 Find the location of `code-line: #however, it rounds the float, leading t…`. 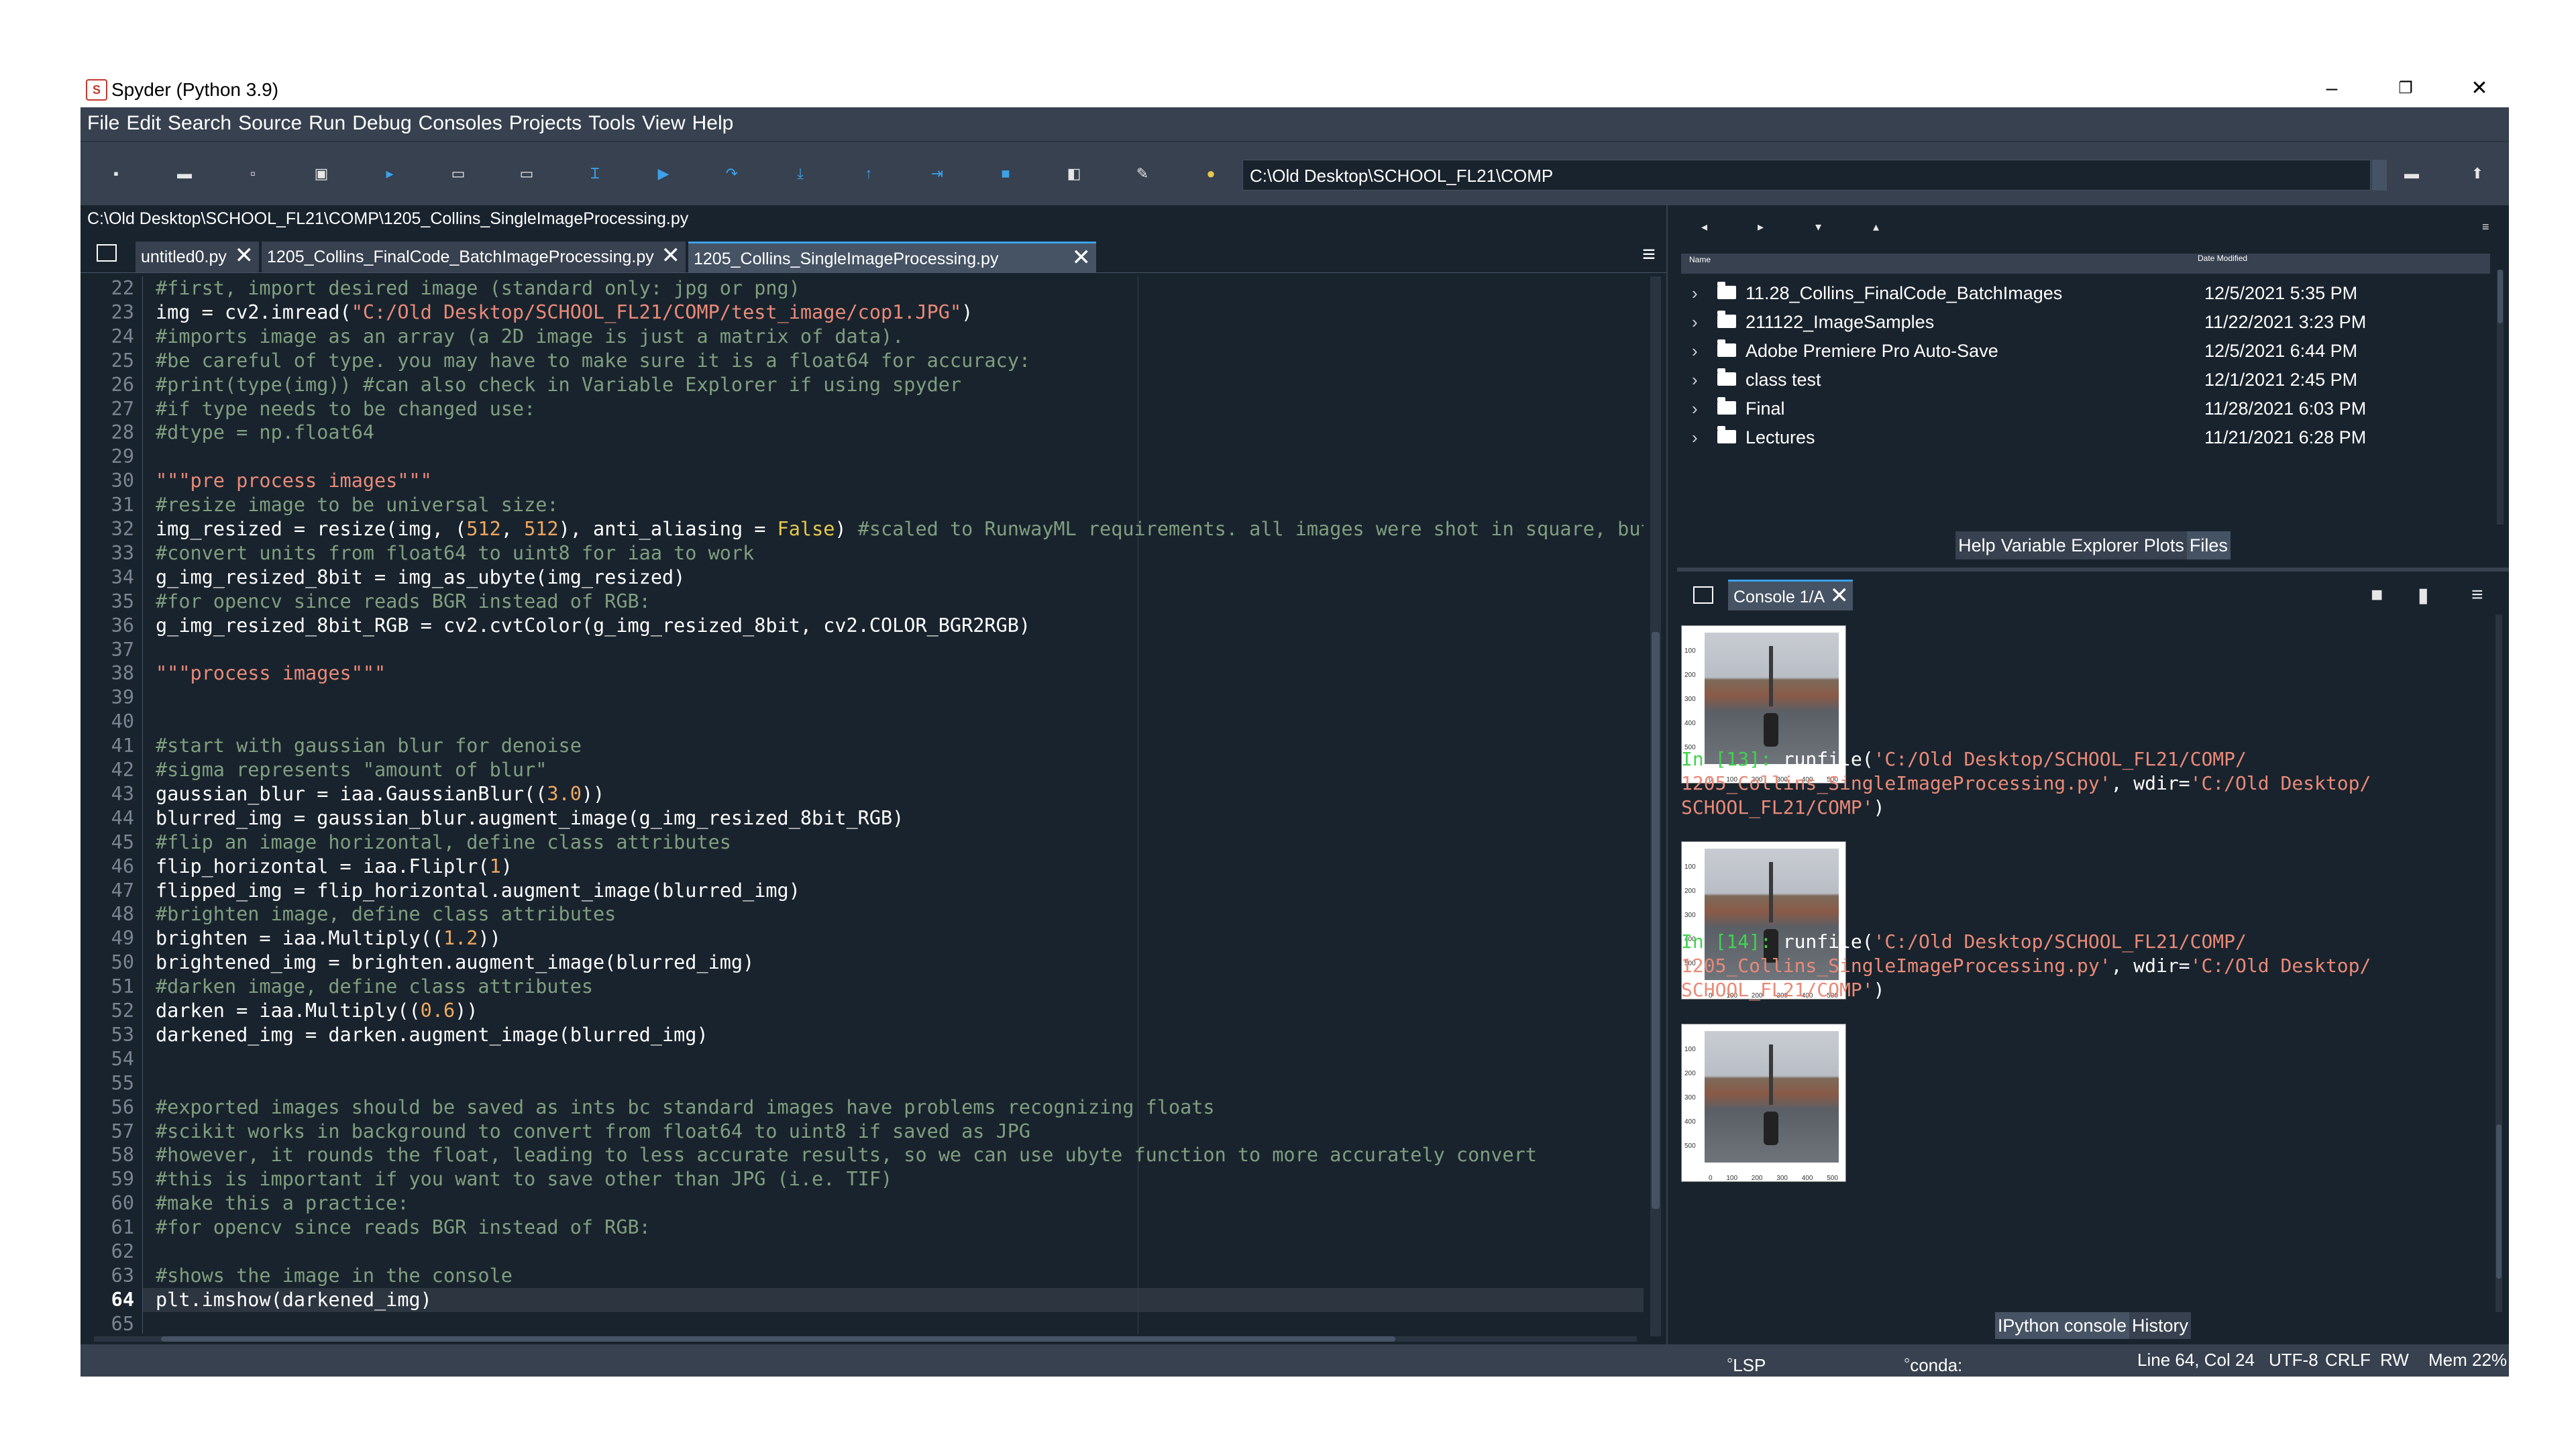

code-line: #however, it rounds the float, leading t… is located at coordinates (846, 1155).